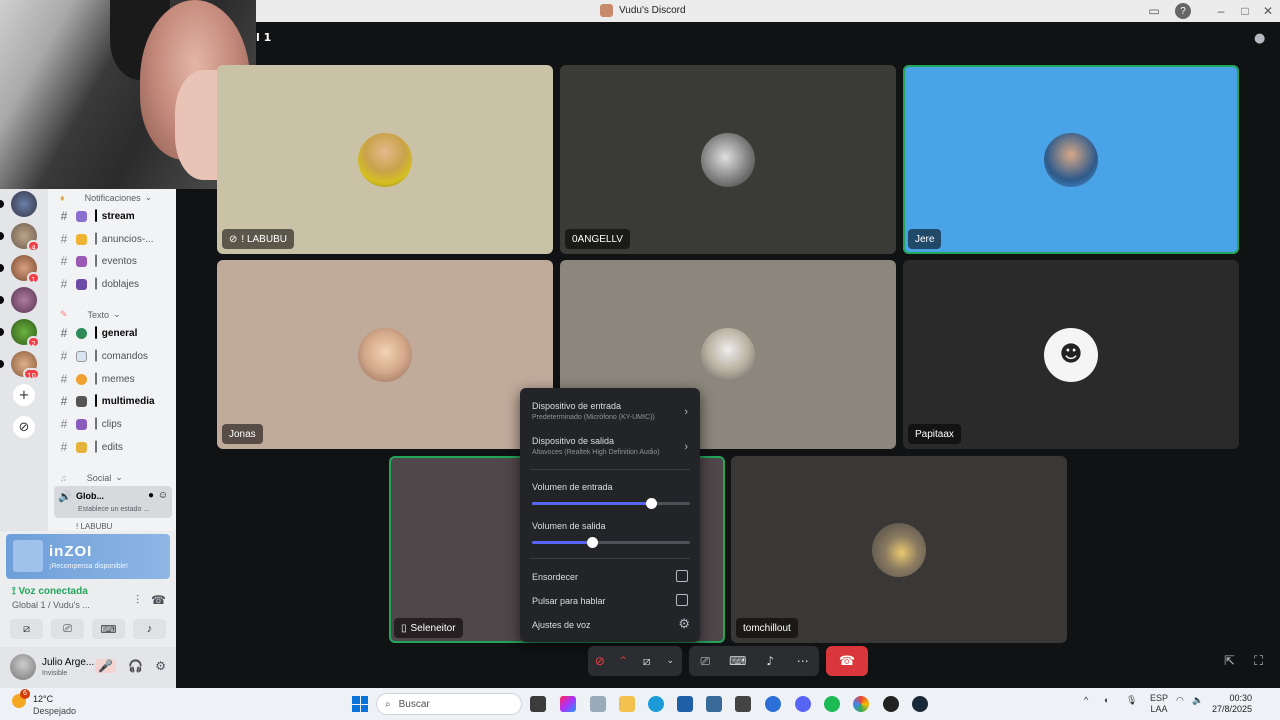  Describe the element at coordinates (611, 542) in the screenshot. I see `output-volume-slider` at that location.